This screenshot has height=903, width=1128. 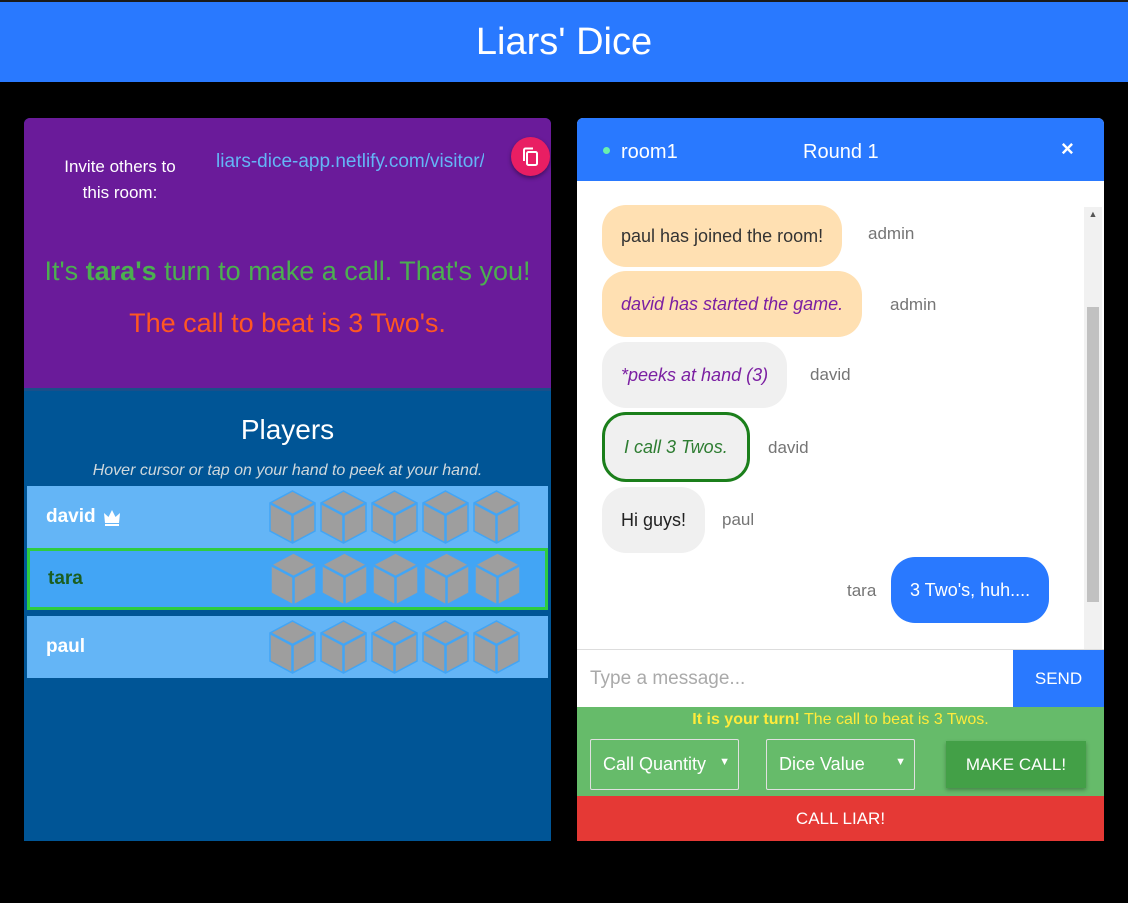 What do you see at coordinates (655, 764) in the screenshot?
I see `call-quantity-label: Call Quantity` at bounding box center [655, 764].